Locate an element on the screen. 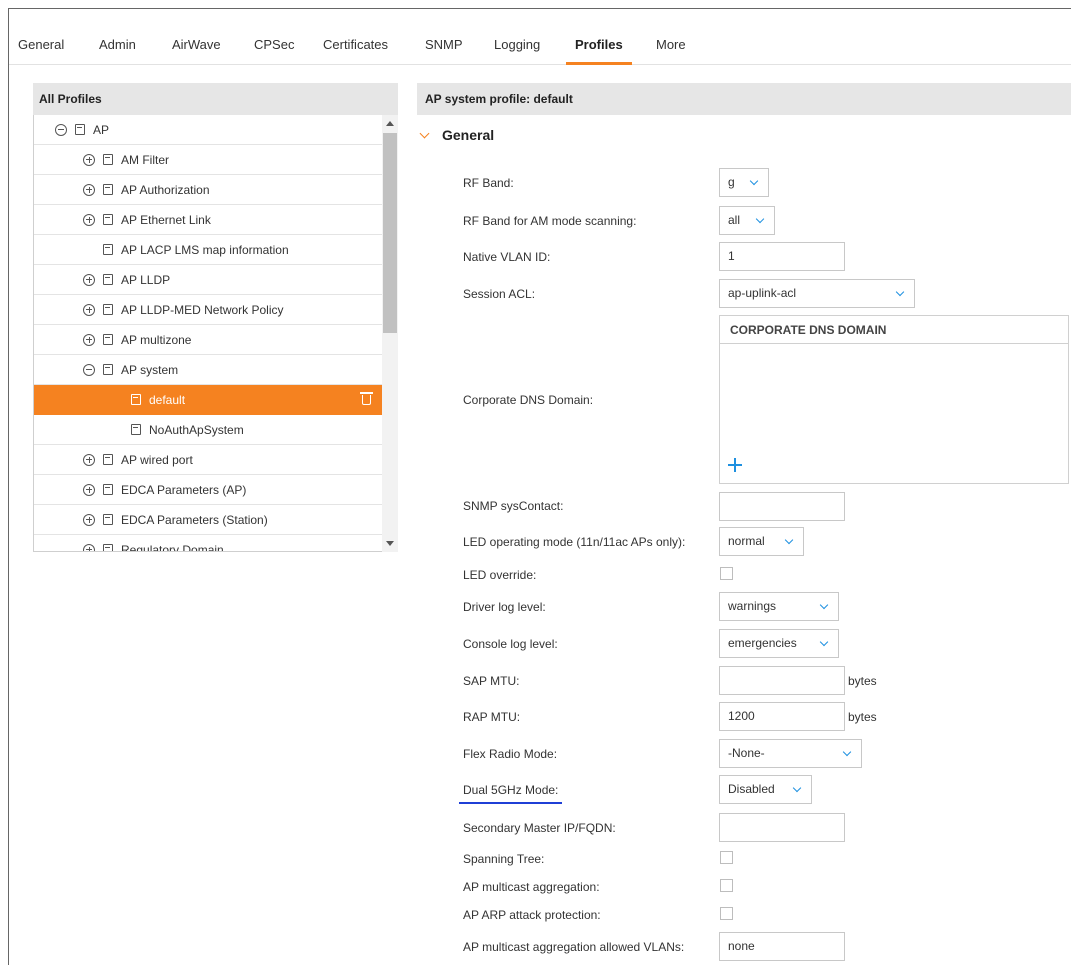  led-override-checkbox is located at coordinates (726, 573).